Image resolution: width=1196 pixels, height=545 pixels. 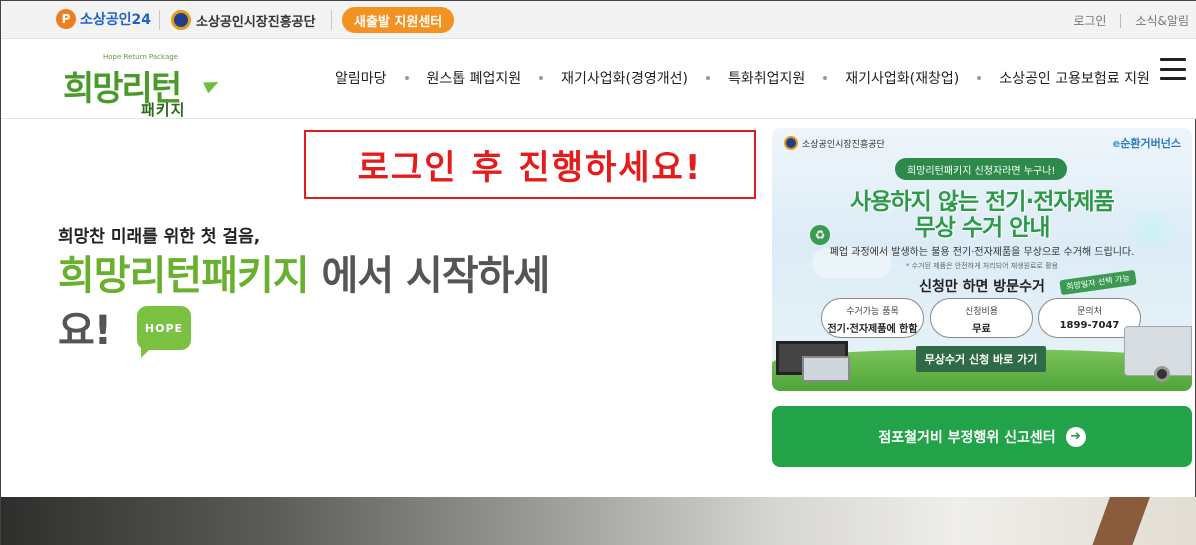 What do you see at coordinates (148, 86) in the screenshot?
I see `site-logo: Hope Return Package 희망리턴 패키지` at bounding box center [148, 86].